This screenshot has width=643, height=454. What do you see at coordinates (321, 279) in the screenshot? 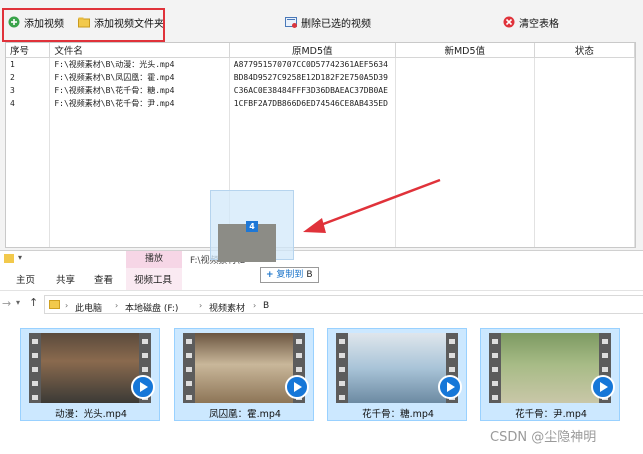
I see `ribbon-tabs: 主页 共享 查看 视频工具` at bounding box center [321, 279].